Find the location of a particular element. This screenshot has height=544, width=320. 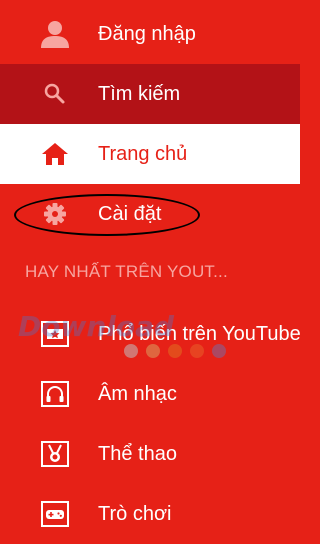

gamepad-icon is located at coordinates (55, 514).